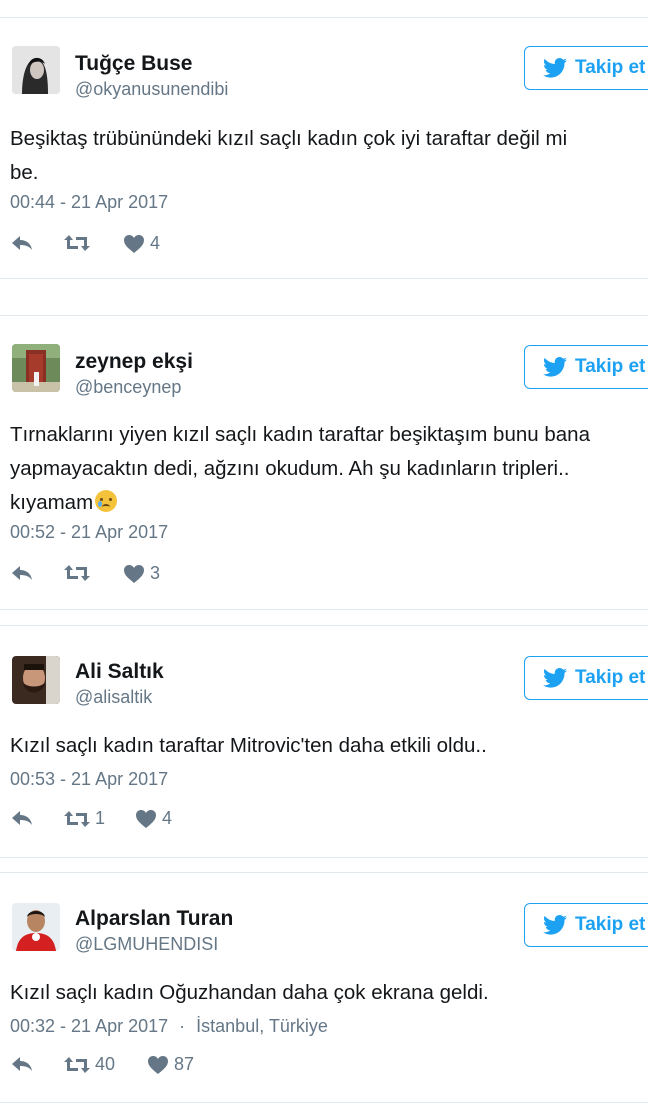 This screenshot has width=648, height=1113. I want to click on like-count: 87, so click(184, 1064).